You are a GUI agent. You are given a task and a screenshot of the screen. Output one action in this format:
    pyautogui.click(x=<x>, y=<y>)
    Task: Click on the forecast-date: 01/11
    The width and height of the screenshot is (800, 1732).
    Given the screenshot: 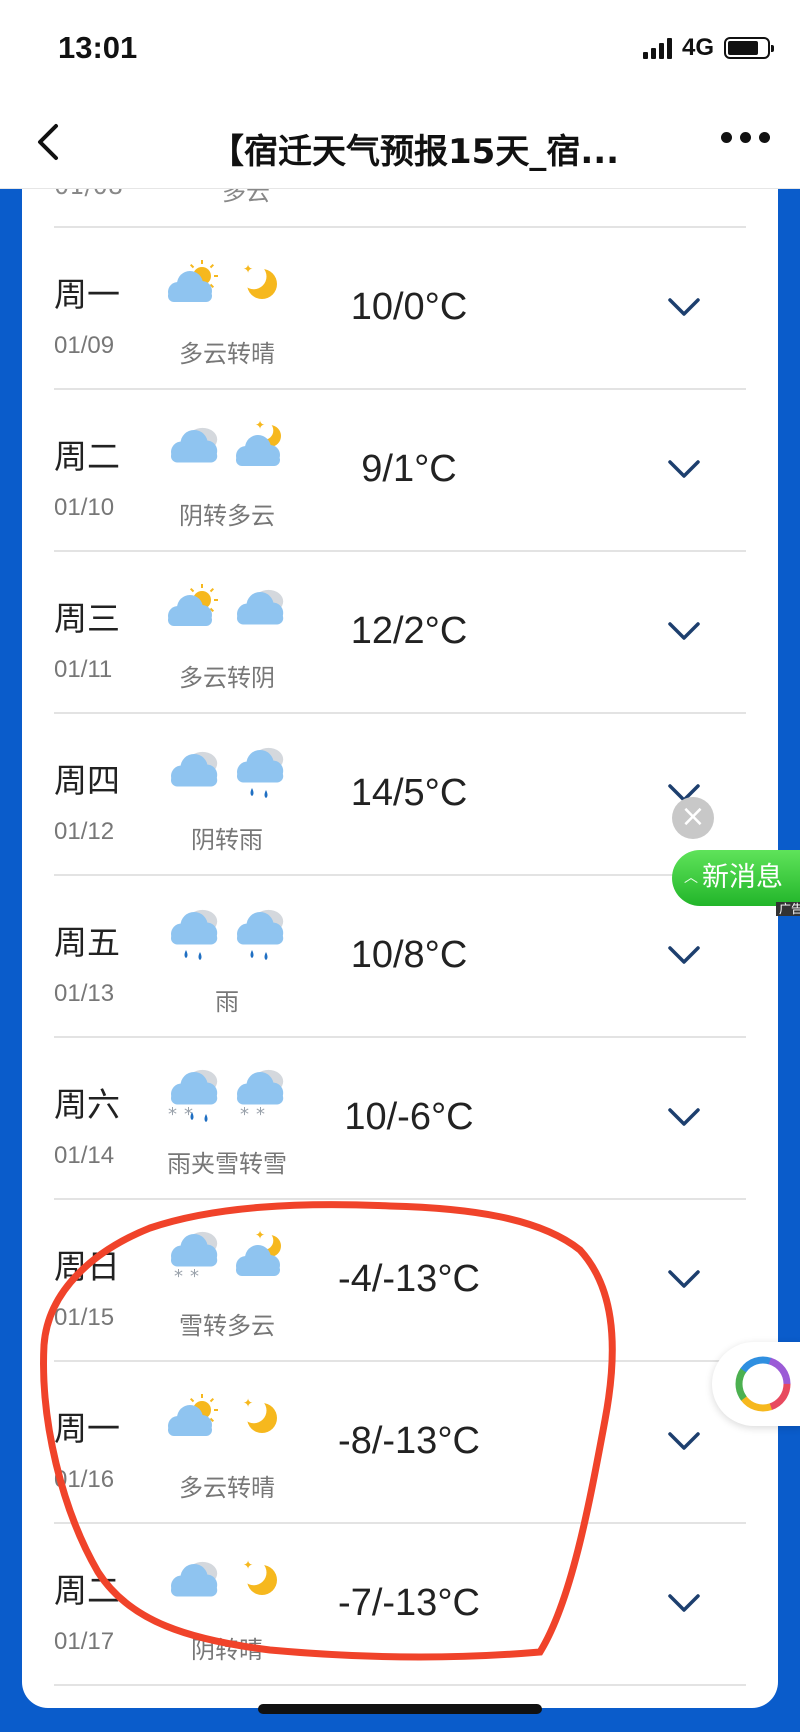 What is the action you would take?
    pyautogui.click(x=83, y=669)
    